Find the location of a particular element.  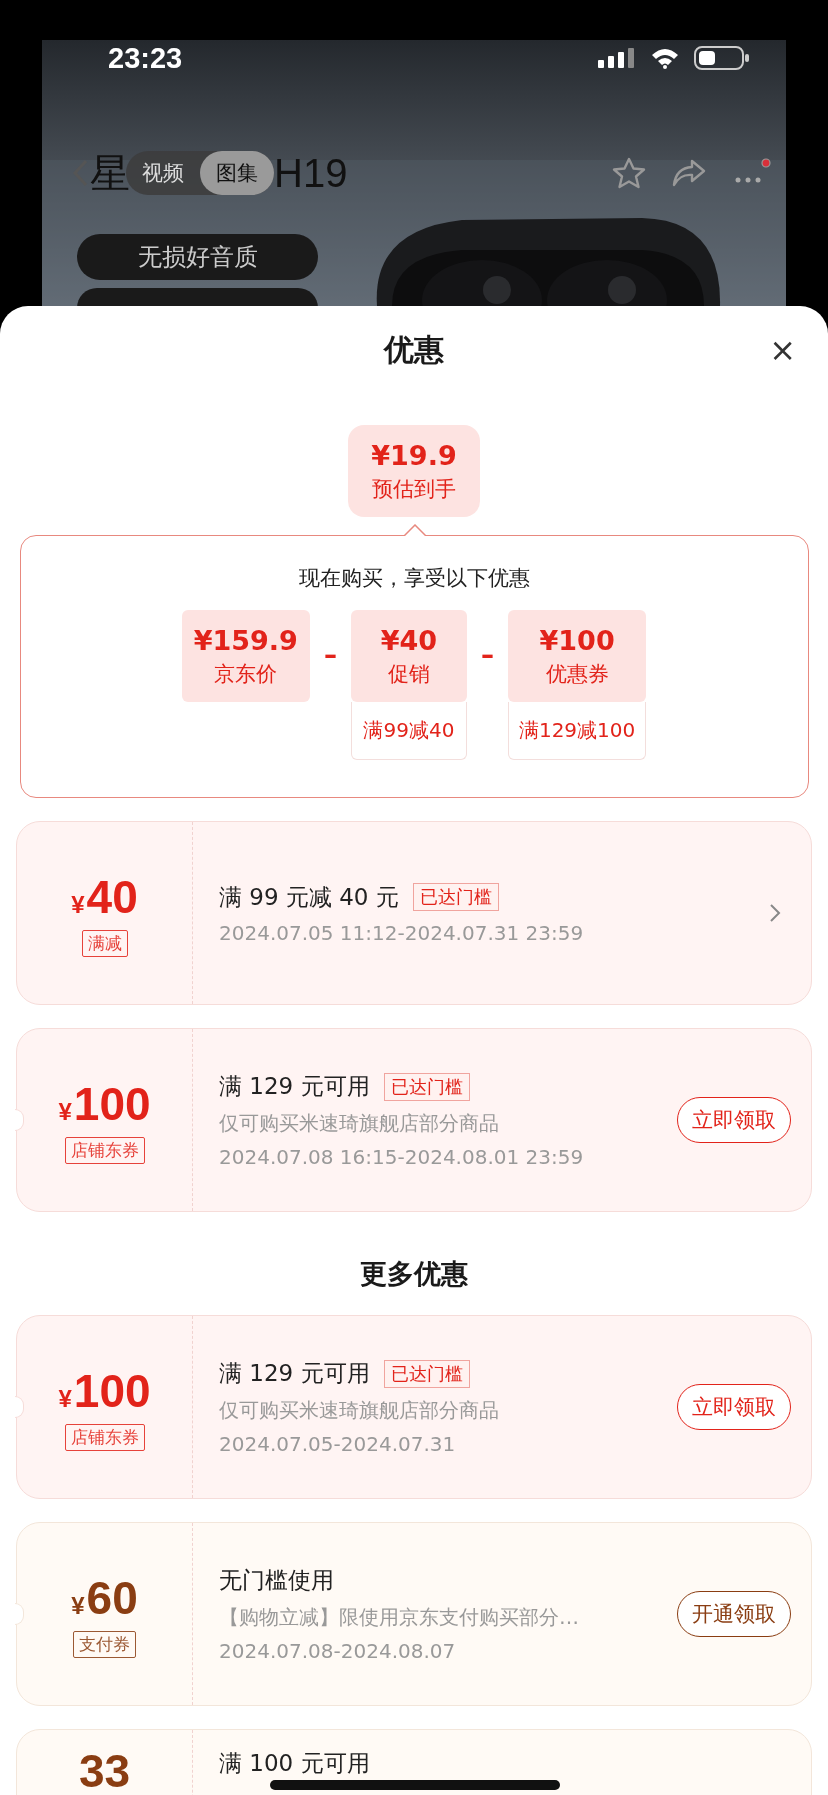

chevron-right-icon is located at coordinates (775, 913).